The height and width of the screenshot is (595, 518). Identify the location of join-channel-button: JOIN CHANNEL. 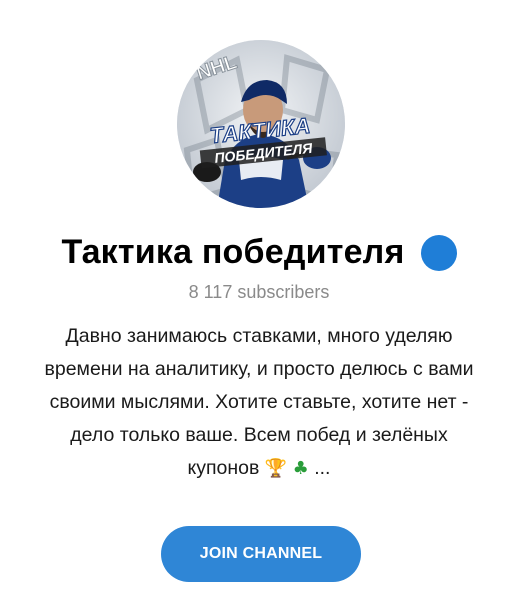
(261, 554).